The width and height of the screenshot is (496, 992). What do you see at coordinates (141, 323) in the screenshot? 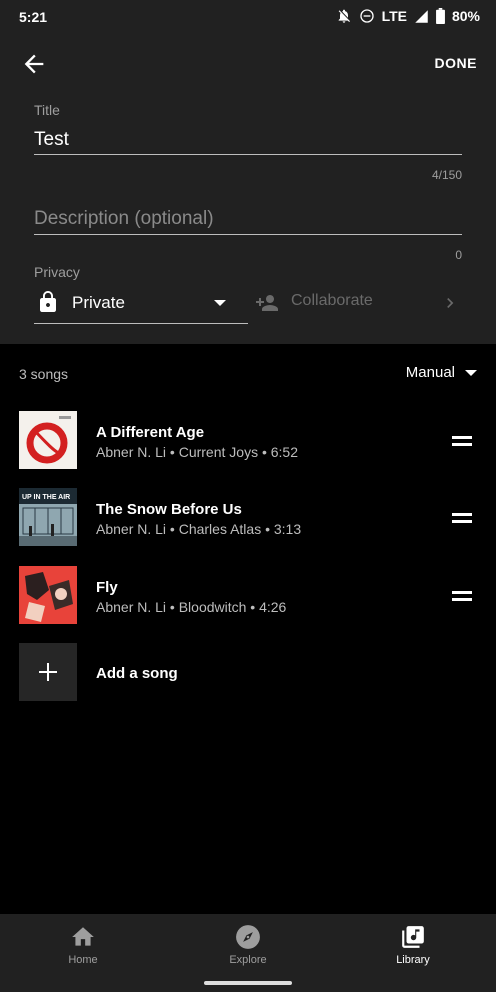
I see `privacy-underline` at bounding box center [141, 323].